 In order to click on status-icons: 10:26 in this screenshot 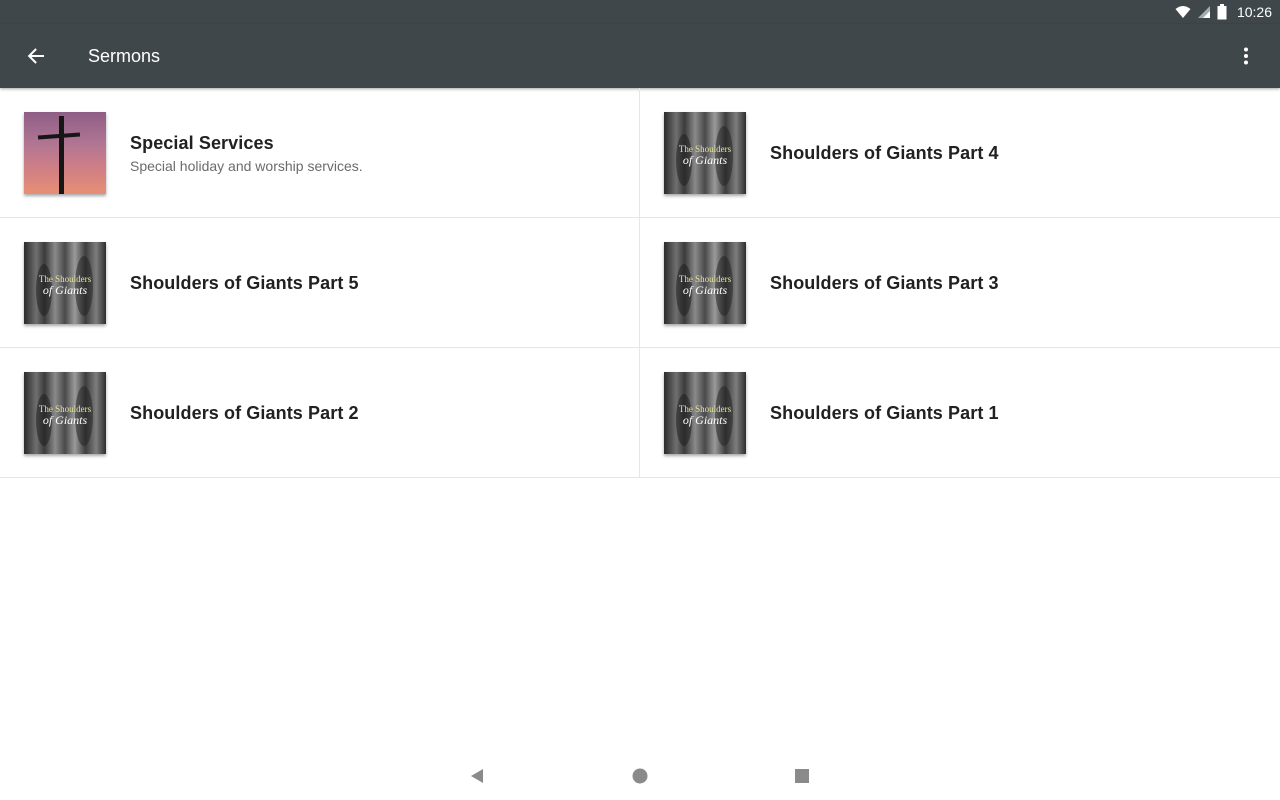, I will do `click(1223, 12)`.